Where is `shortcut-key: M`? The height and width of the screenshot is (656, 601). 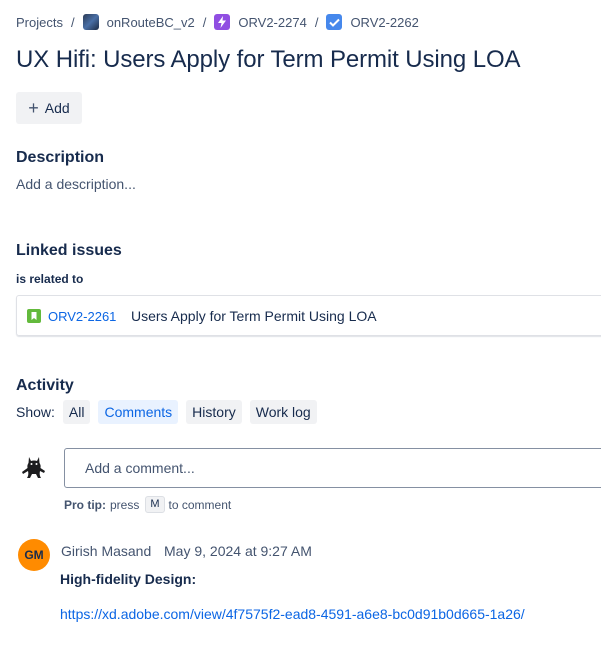
shortcut-key: M is located at coordinates (155, 504).